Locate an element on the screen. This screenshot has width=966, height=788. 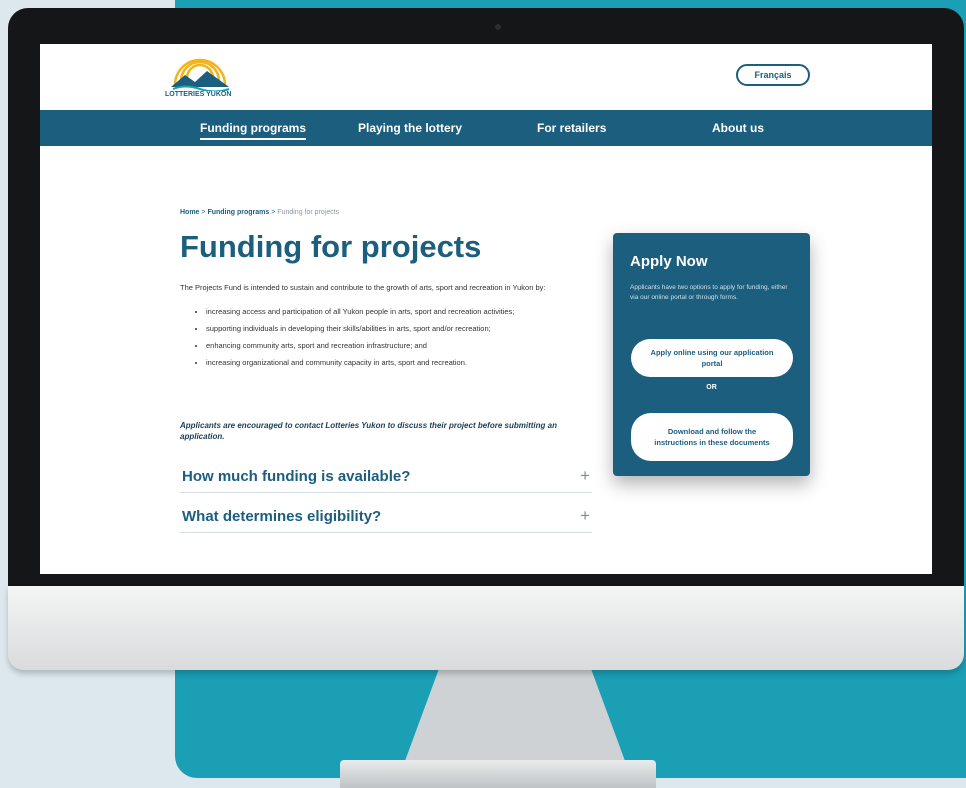
nav-item-for-retailers: For retailers is located at coordinates (571, 128).